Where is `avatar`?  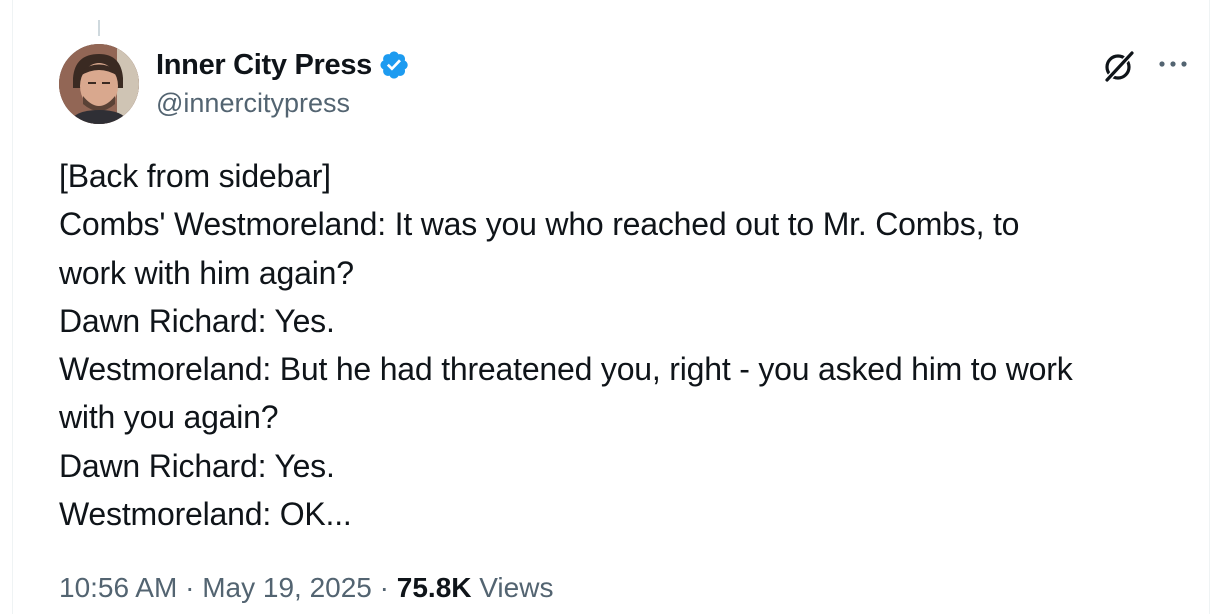
avatar is located at coordinates (99, 84).